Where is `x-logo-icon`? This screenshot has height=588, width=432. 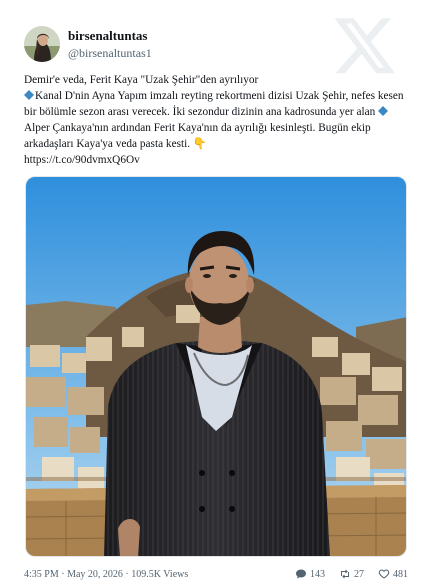
x-logo-icon is located at coordinates (364, 46).